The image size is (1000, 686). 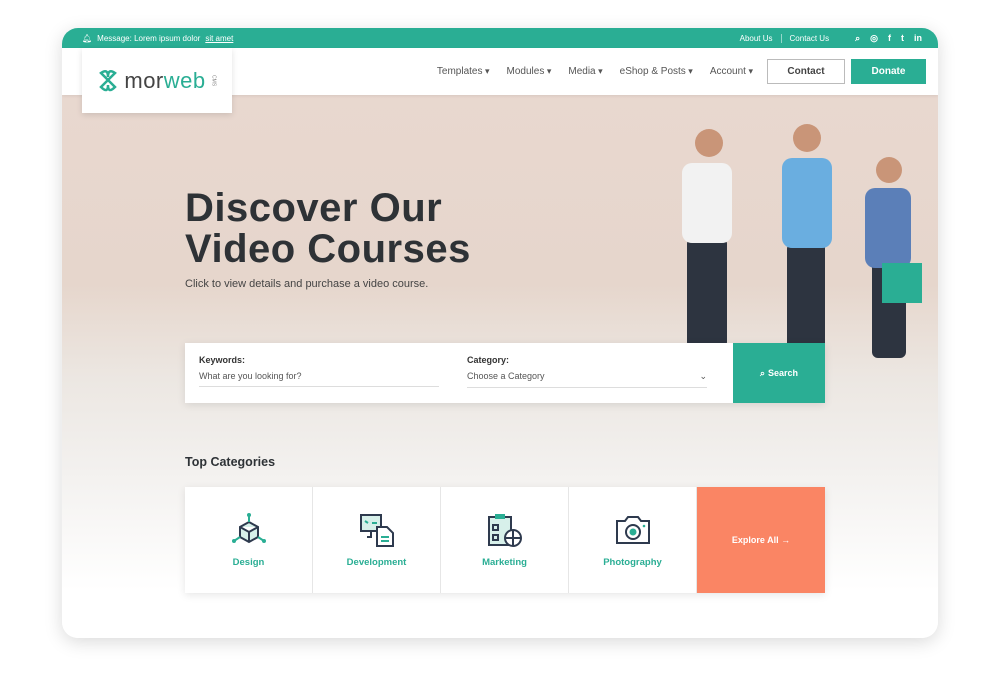 I want to click on title-line-1: Discover Our, so click(x=314, y=208).